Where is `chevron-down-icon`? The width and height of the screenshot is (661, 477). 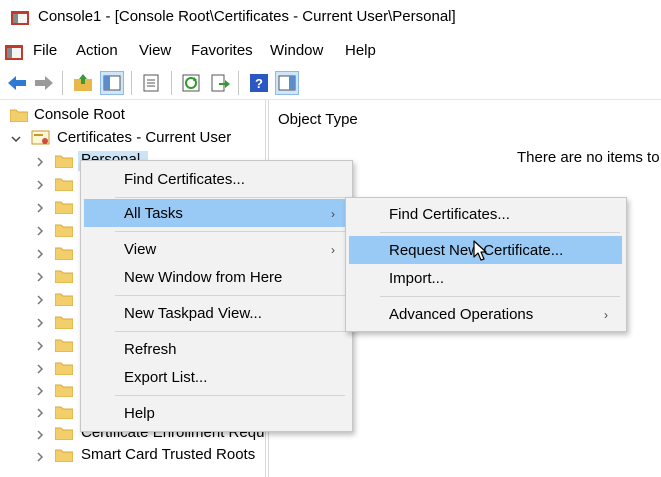
chevron-down-icon is located at coordinates (16, 139).